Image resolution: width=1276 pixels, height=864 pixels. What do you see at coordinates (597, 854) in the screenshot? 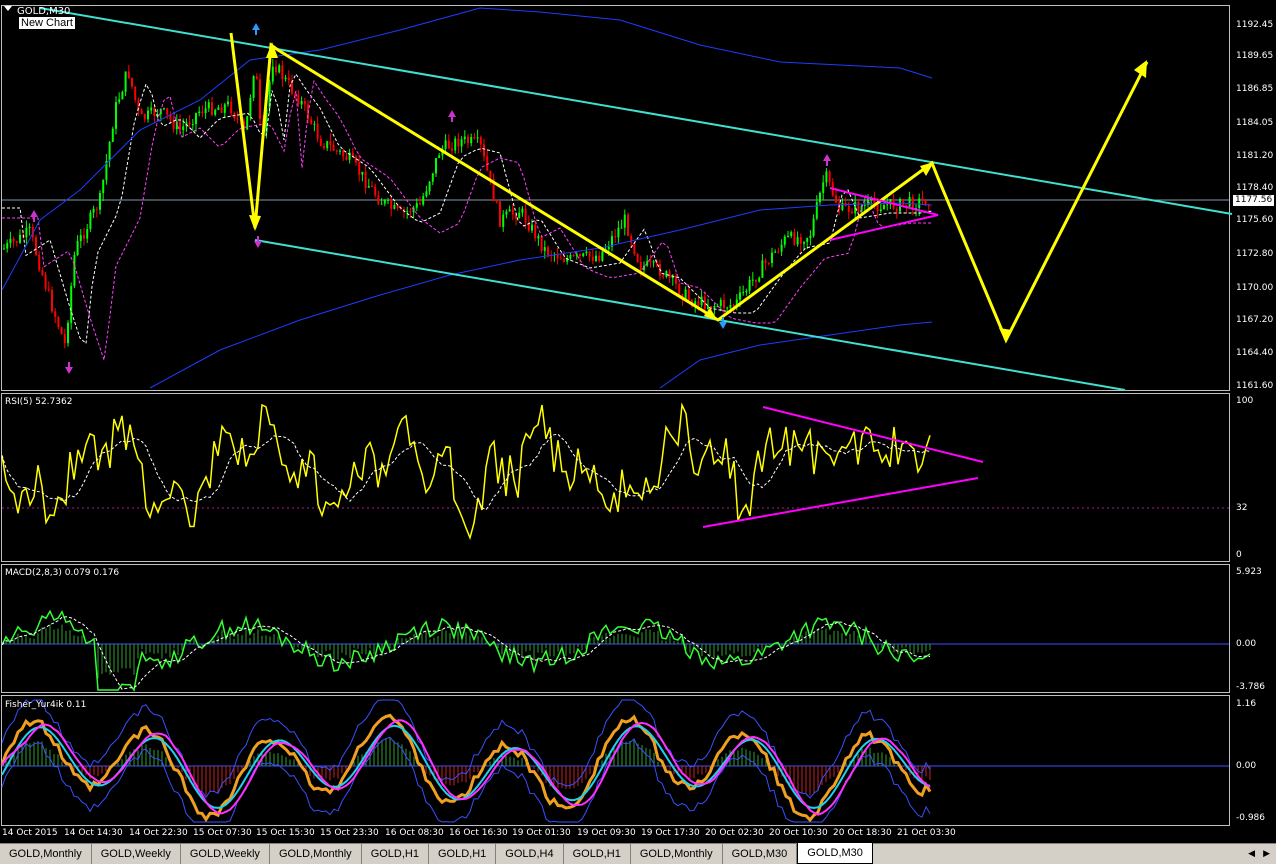
I see `tab-gold-h1-3: GOLD,H1` at bounding box center [597, 854].